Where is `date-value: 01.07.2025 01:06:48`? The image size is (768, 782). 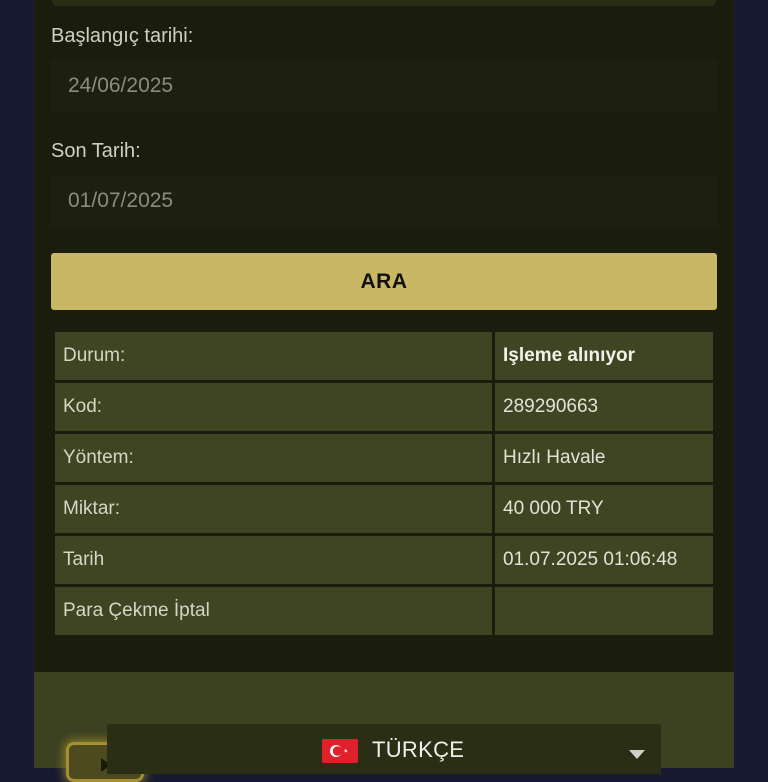 date-value: 01.07.2025 01:06:48 is located at coordinates (604, 560).